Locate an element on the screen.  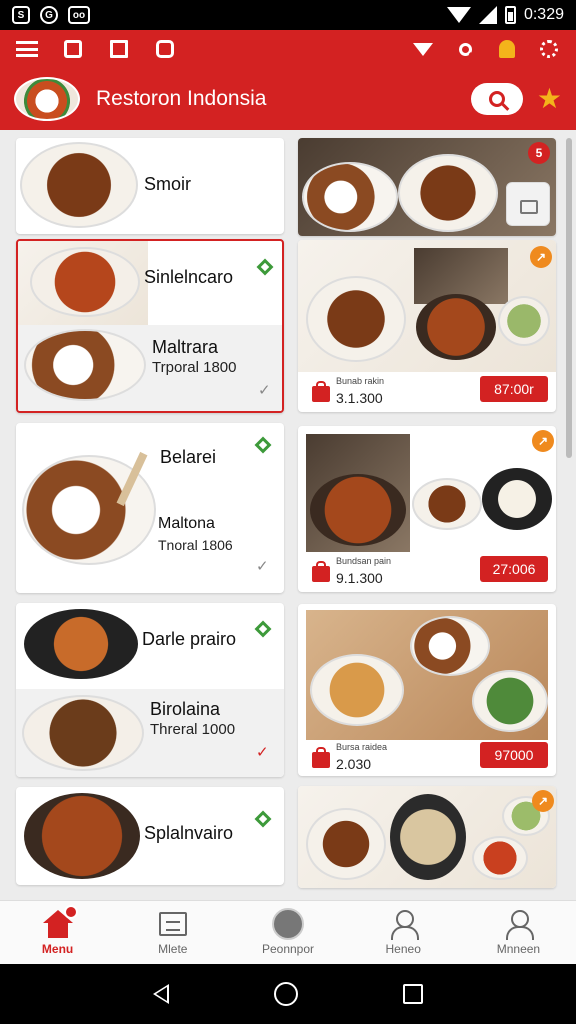
dish-name: Sinlelncaro is located at coordinates (189, 277).